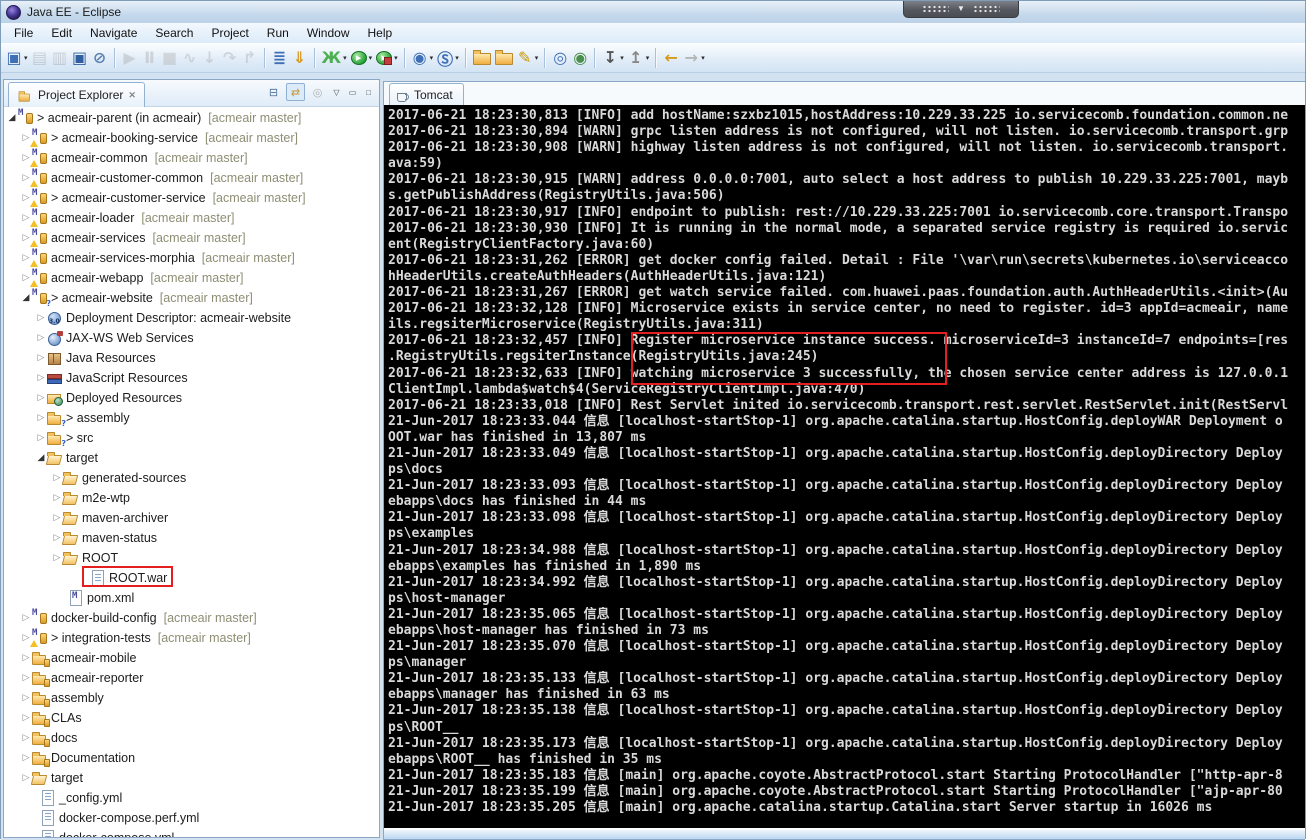  Describe the element at coordinates (17, 57) in the screenshot. I see `new-wizard-button: ▣ ▾` at that location.